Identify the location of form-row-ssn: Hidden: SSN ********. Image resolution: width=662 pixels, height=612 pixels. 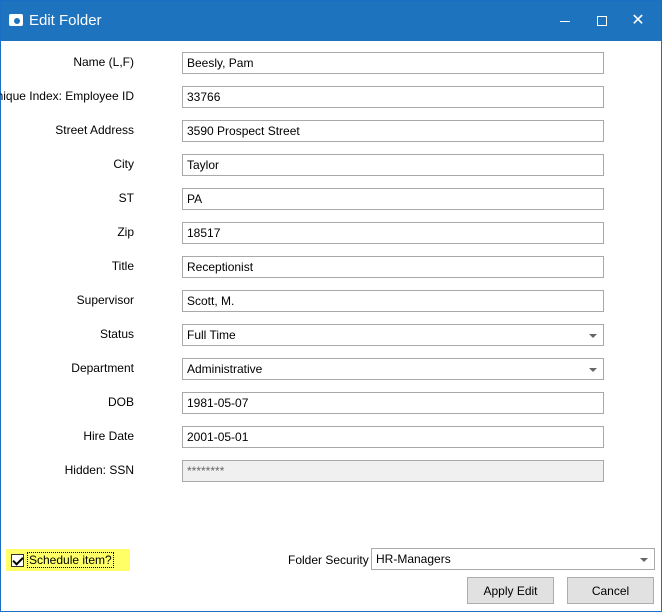
(311, 472).